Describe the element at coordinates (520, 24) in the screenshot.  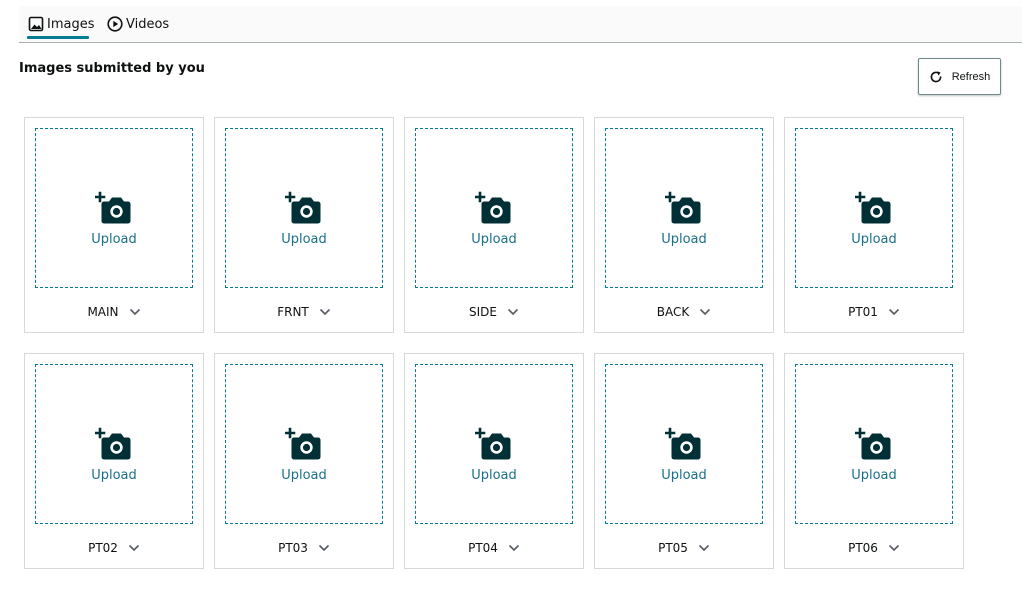
I see `media-tab-bar: Images Videos` at that location.